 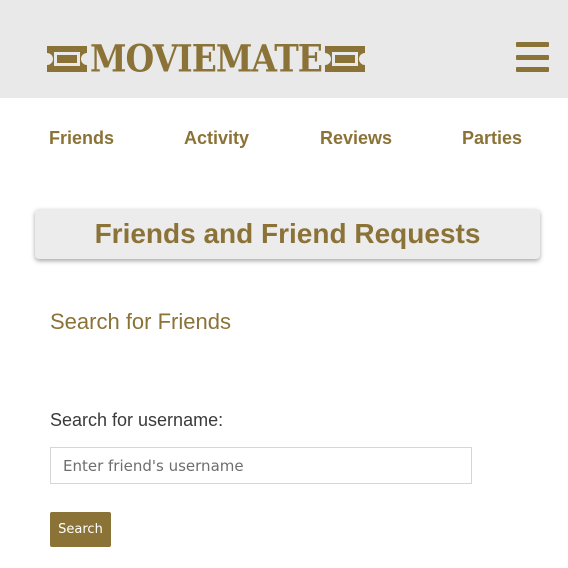 What do you see at coordinates (356, 138) in the screenshot?
I see `nav-item-reviews: Reviews` at bounding box center [356, 138].